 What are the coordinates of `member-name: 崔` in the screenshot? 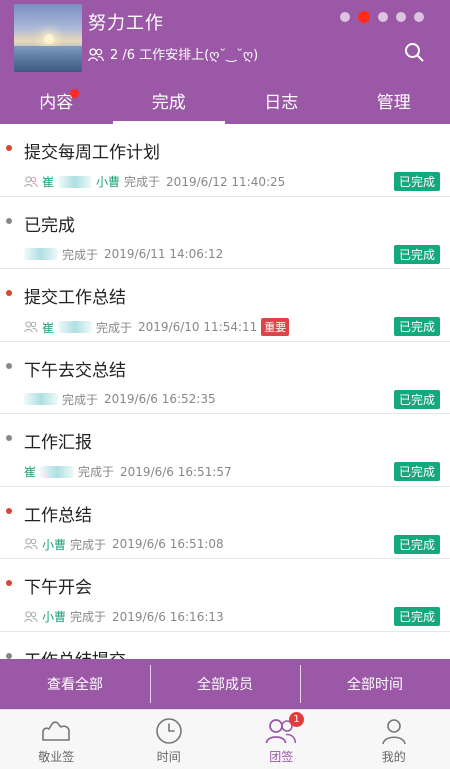 It's located at (48, 327).